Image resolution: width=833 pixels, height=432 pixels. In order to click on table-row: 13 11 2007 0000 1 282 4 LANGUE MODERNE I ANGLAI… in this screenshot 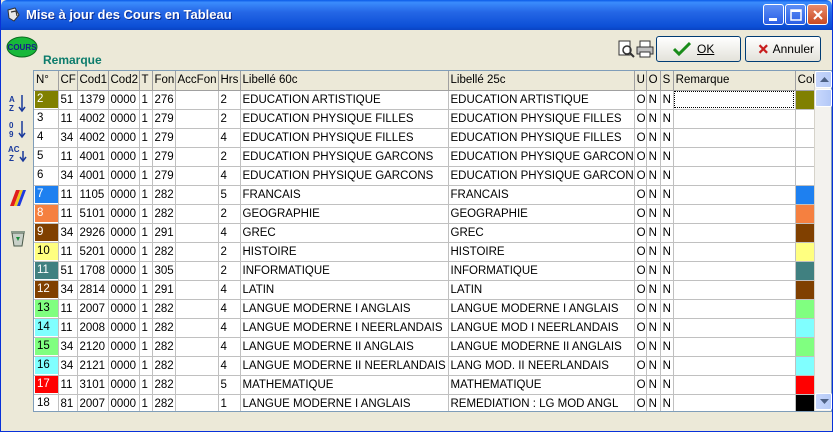, I will do `click(428, 309)`.